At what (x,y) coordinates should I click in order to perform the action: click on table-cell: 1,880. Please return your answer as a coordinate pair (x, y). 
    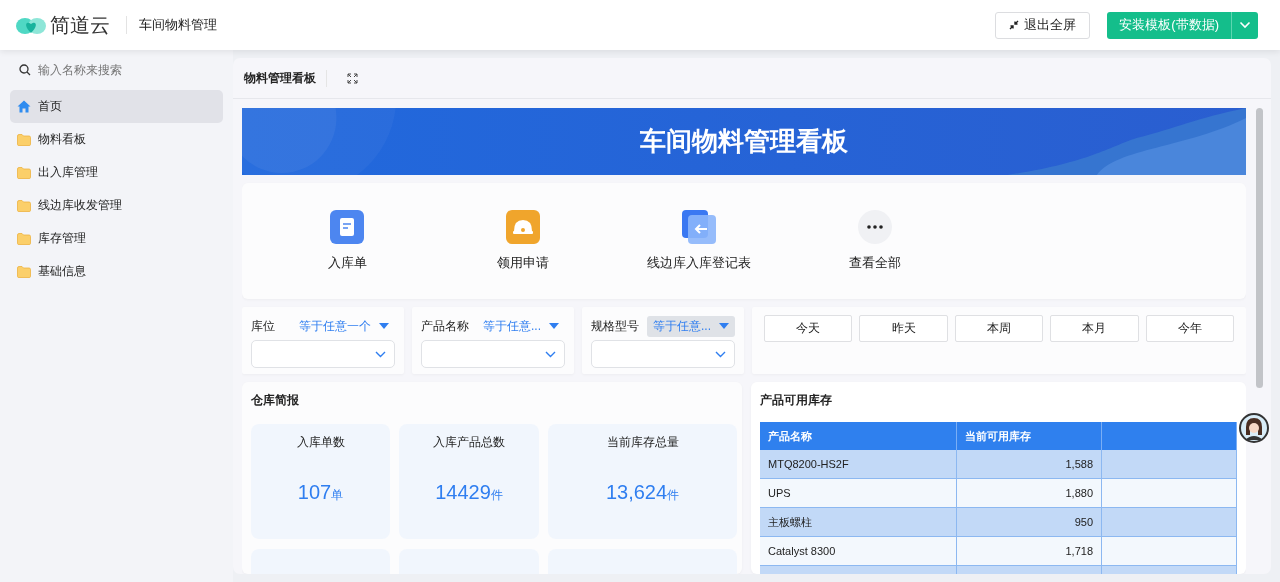
    Looking at the image, I should click on (1029, 493).